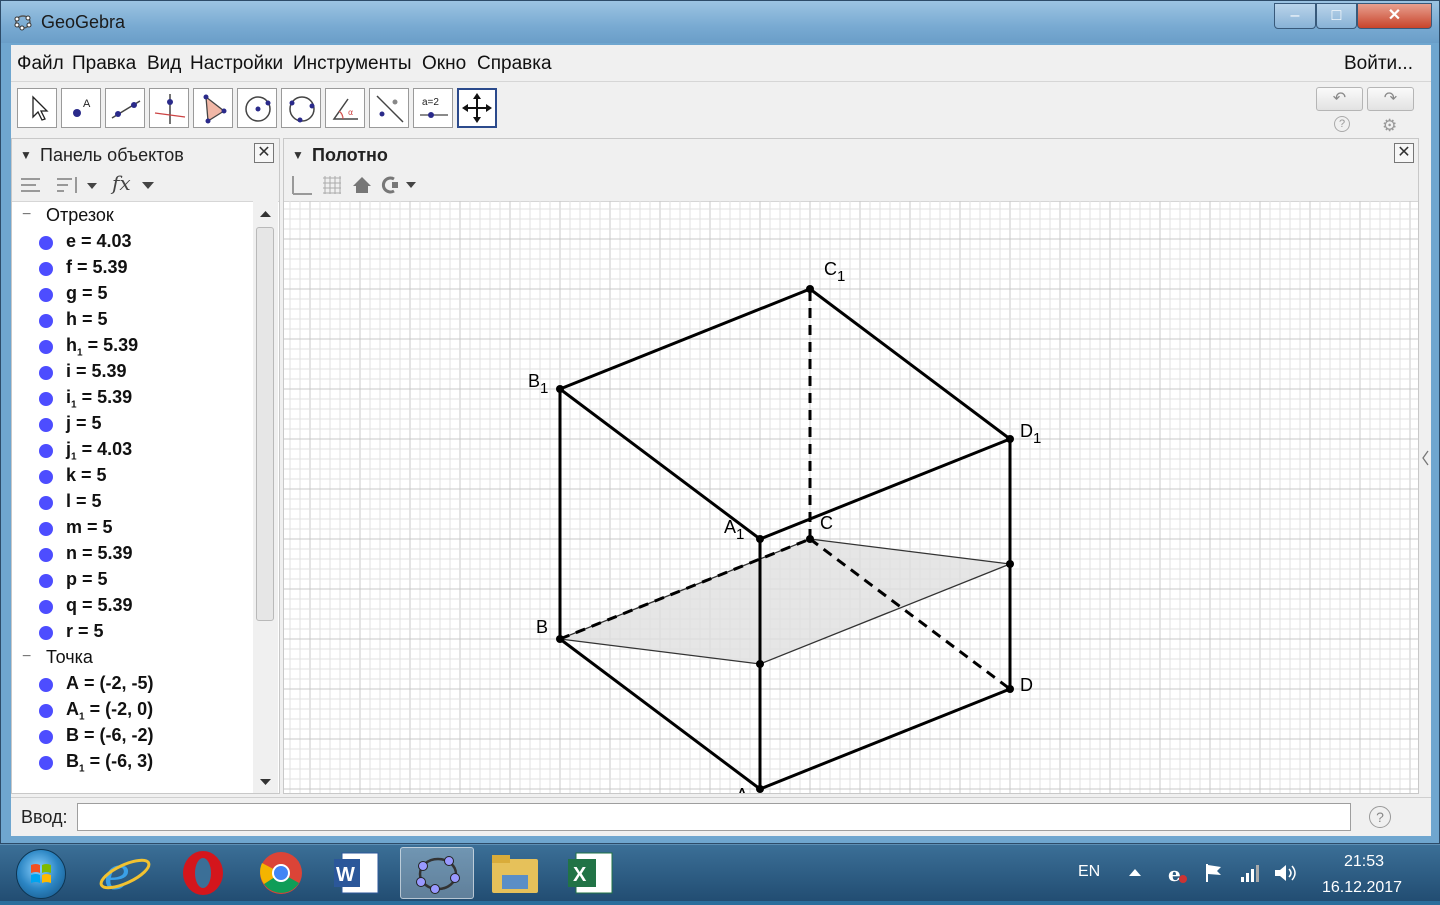 The height and width of the screenshot is (905, 1440). I want to click on algebra-scrollbar, so click(265, 497).